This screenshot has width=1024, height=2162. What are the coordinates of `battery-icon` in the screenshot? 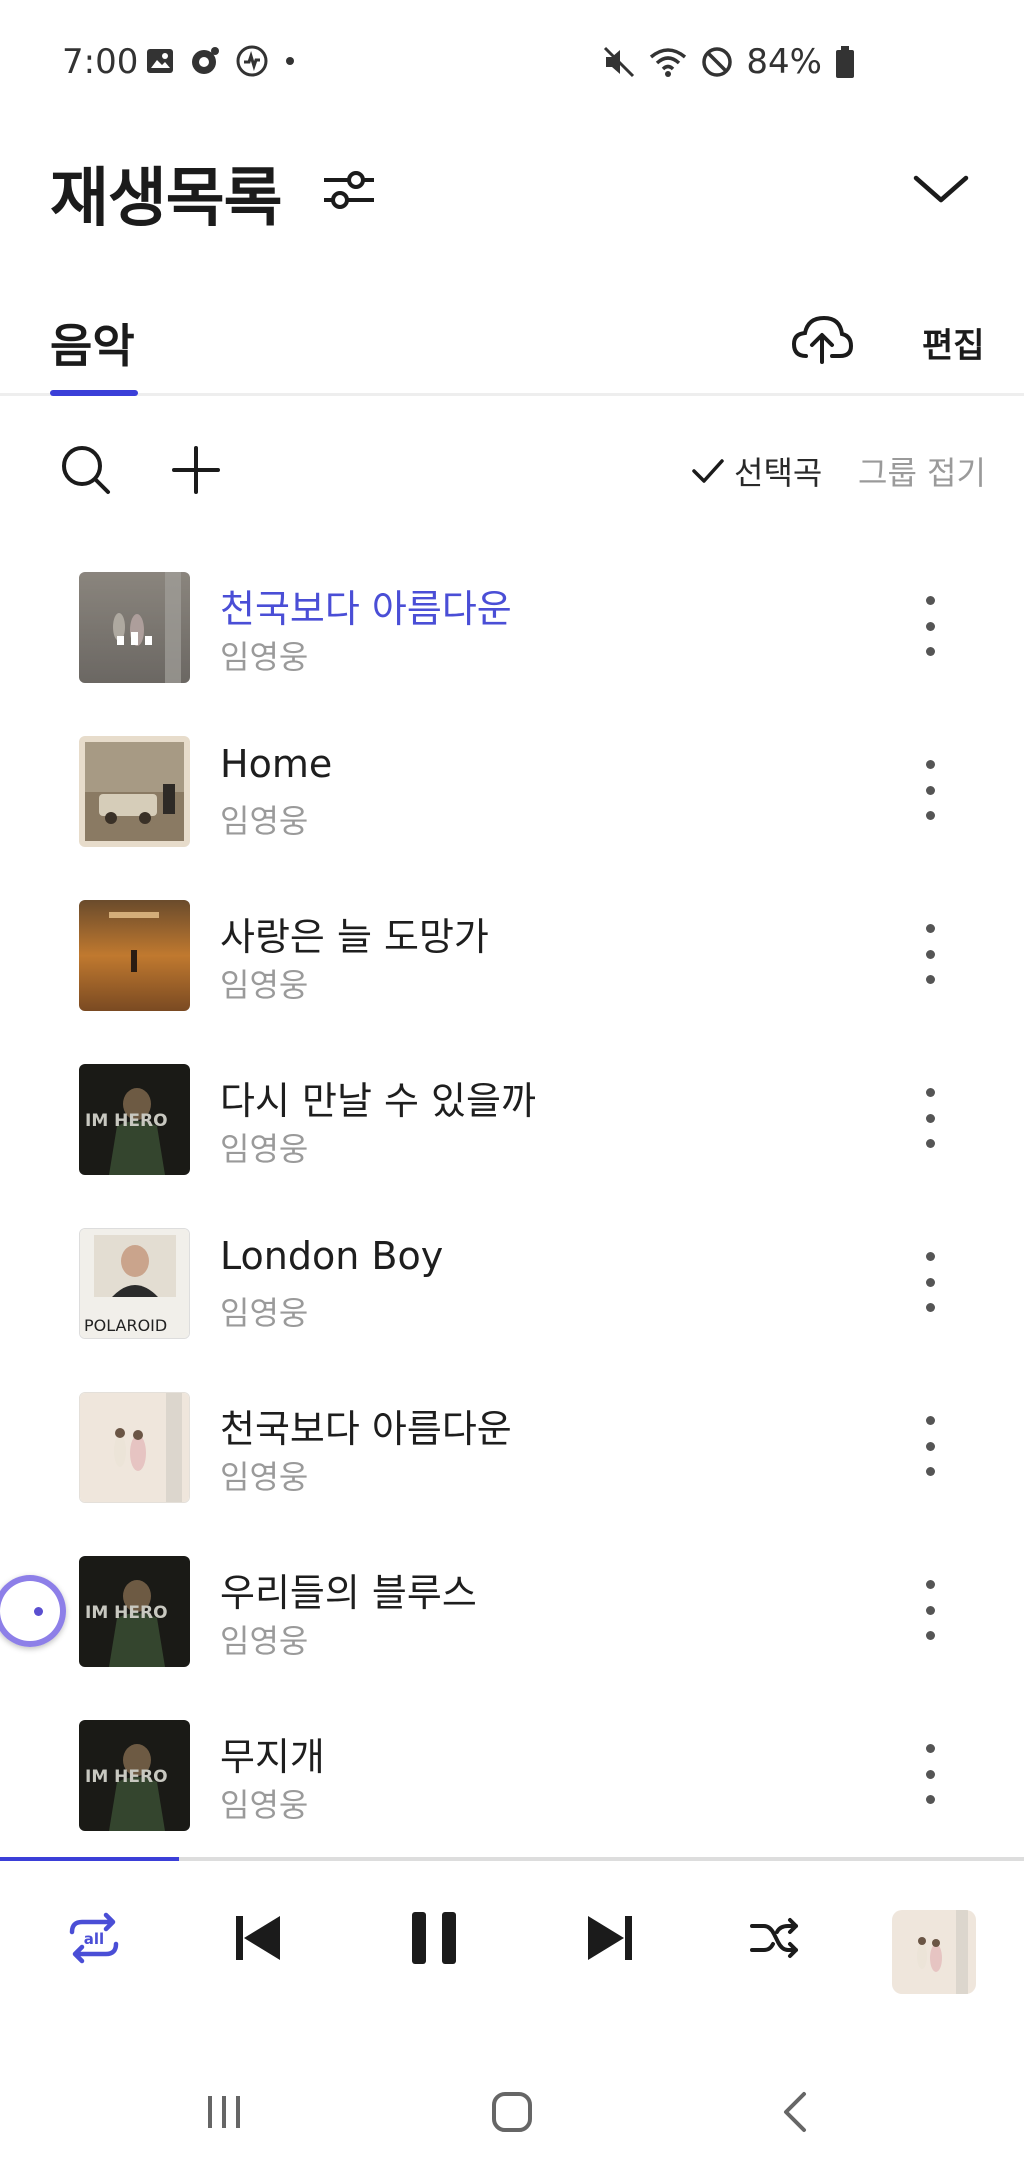 It's located at (845, 62).